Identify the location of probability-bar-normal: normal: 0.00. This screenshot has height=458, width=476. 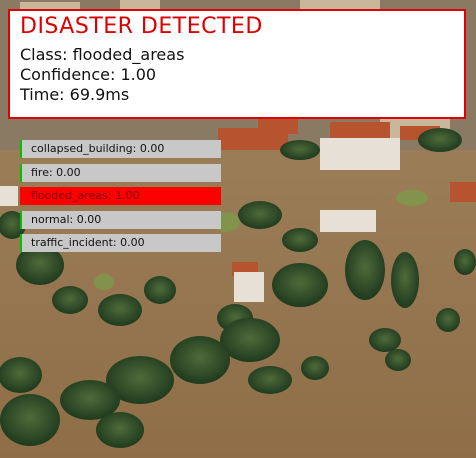
(120, 219).